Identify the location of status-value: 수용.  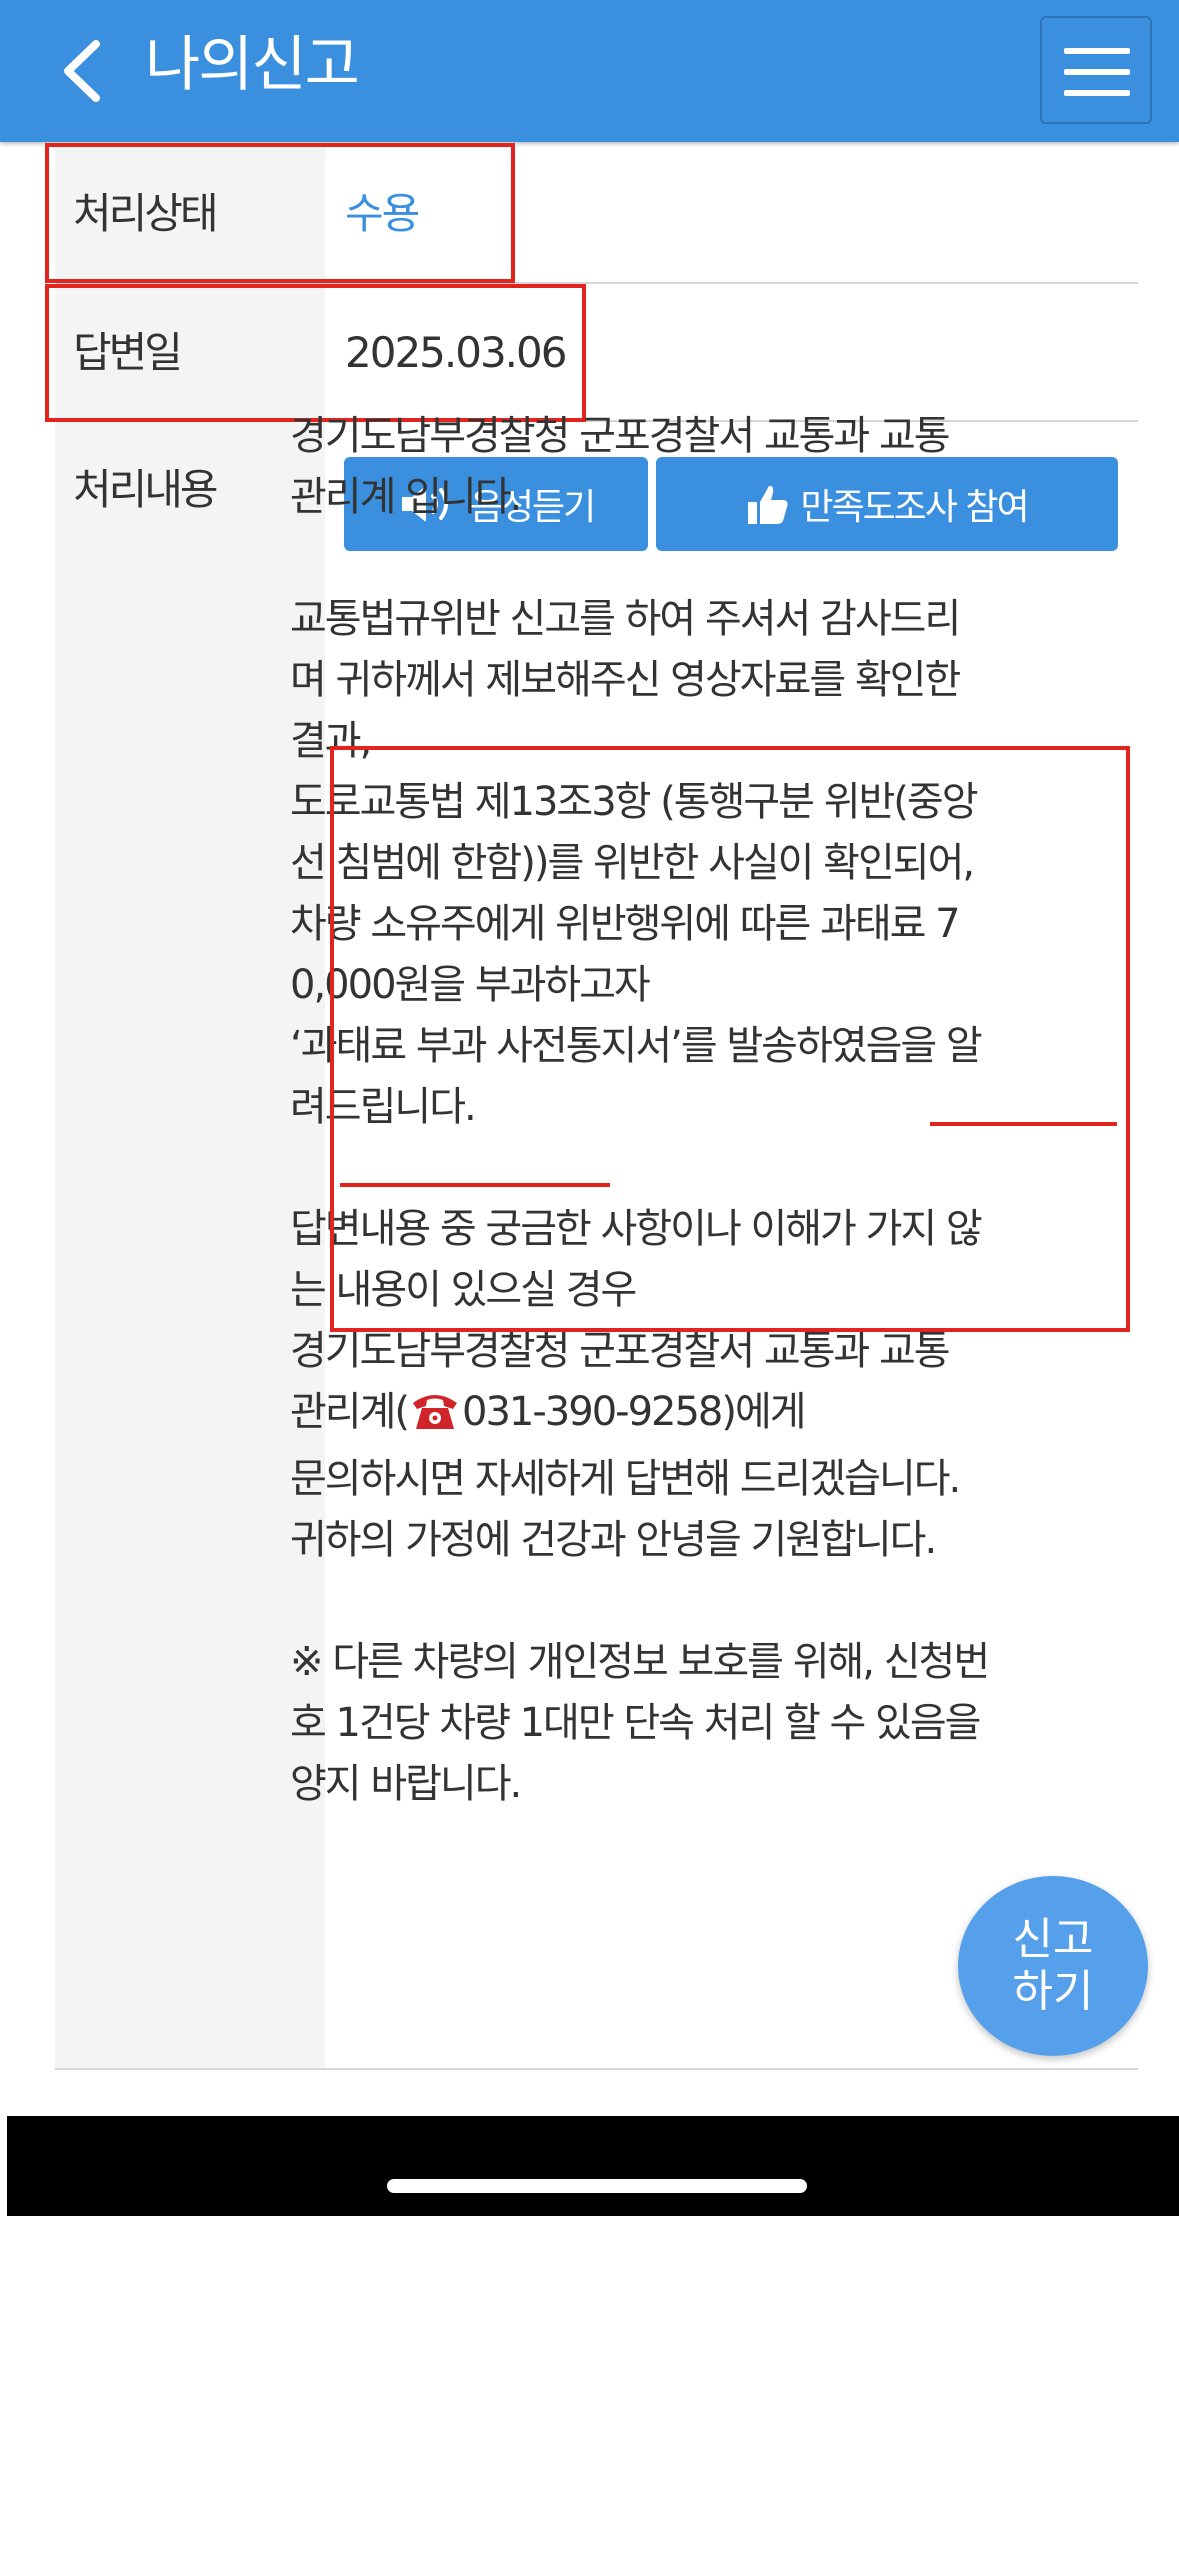
(382, 213).